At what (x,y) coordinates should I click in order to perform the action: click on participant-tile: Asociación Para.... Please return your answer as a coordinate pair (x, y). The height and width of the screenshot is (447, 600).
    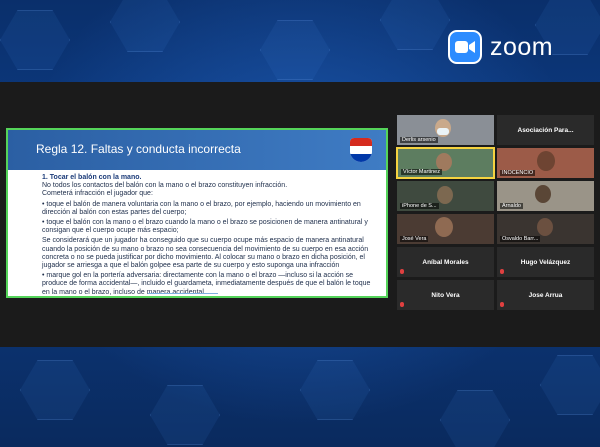
    Looking at the image, I should click on (545, 130).